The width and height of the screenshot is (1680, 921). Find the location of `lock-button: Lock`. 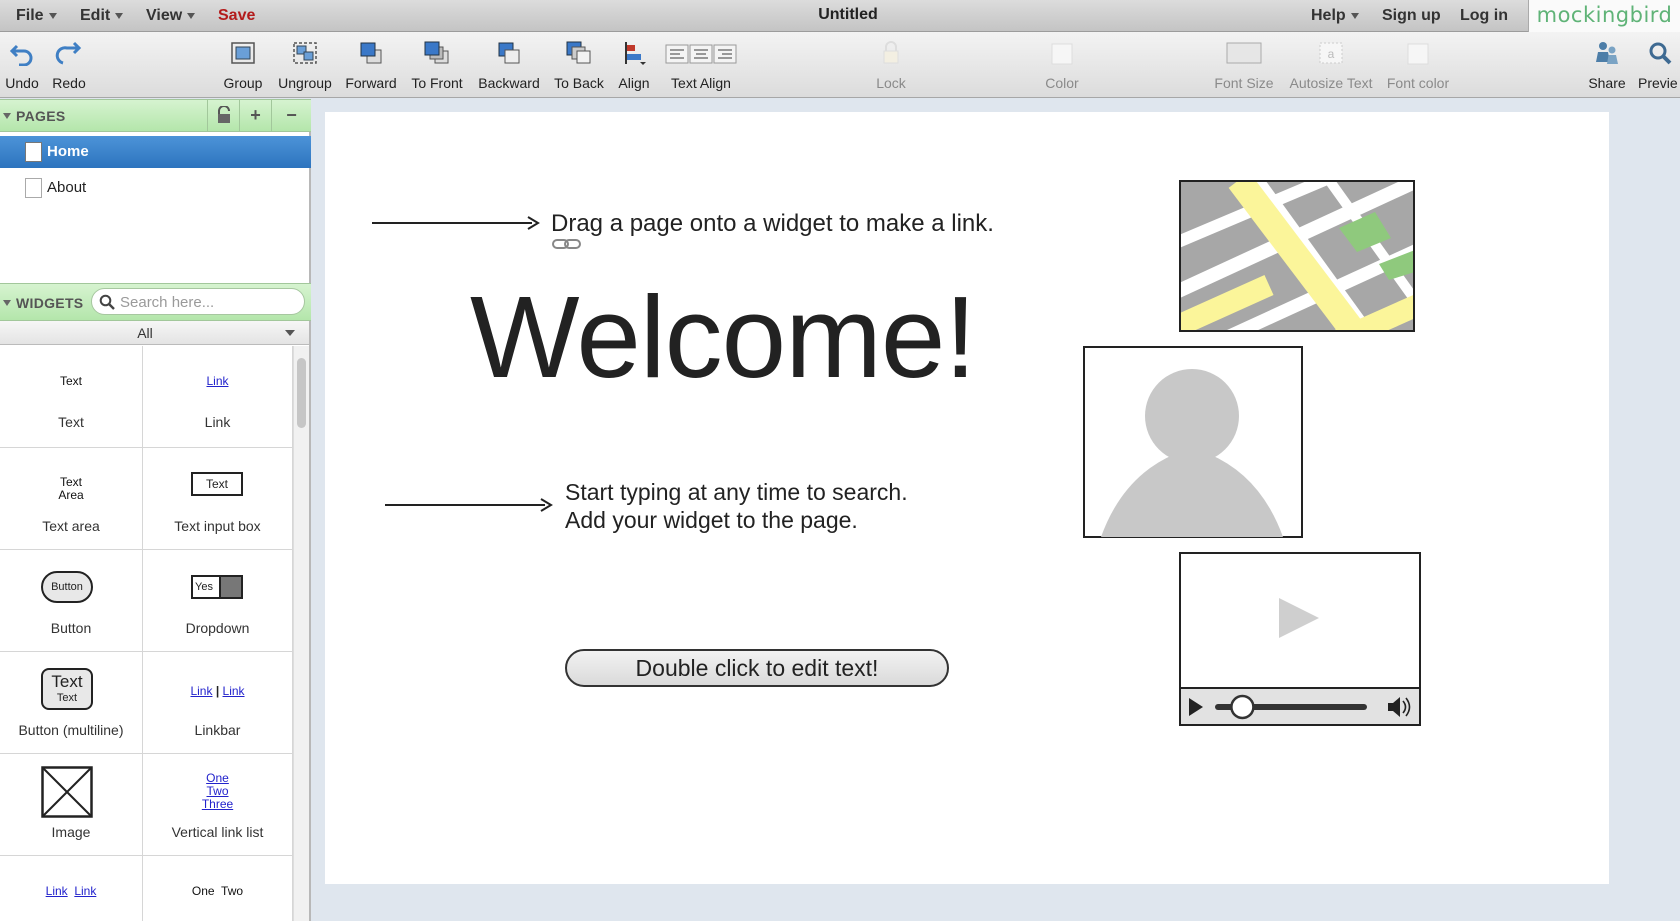

lock-button: Lock is located at coordinates (891, 65).